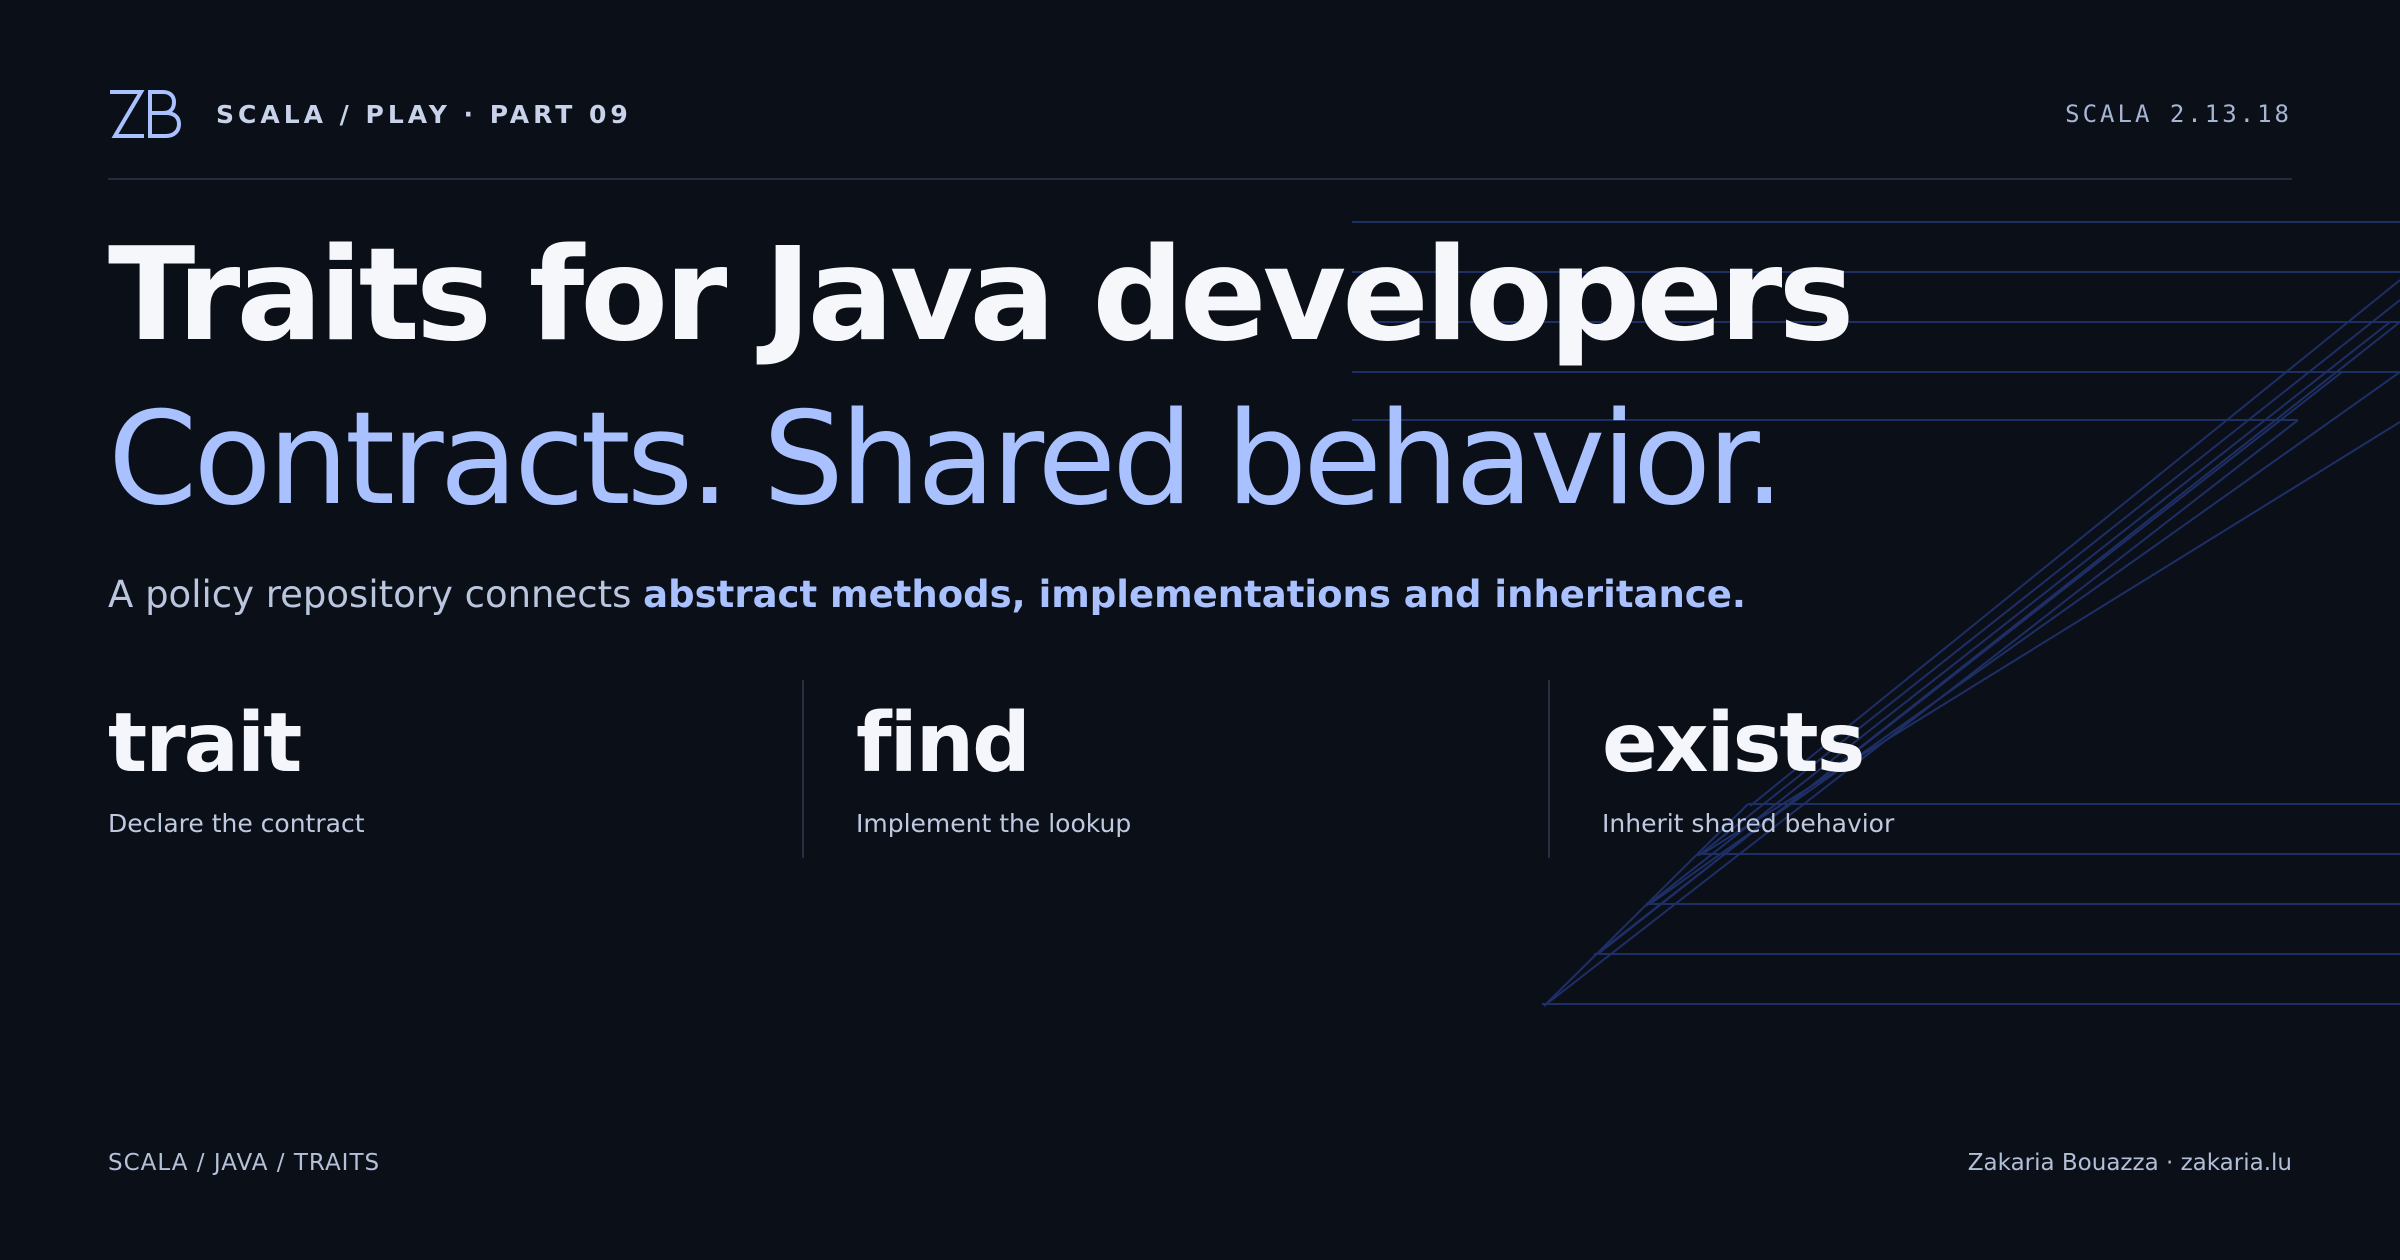  Describe the element at coordinates (448, 769) in the screenshot. I see `feature-trait: trait Declare the contract` at that location.